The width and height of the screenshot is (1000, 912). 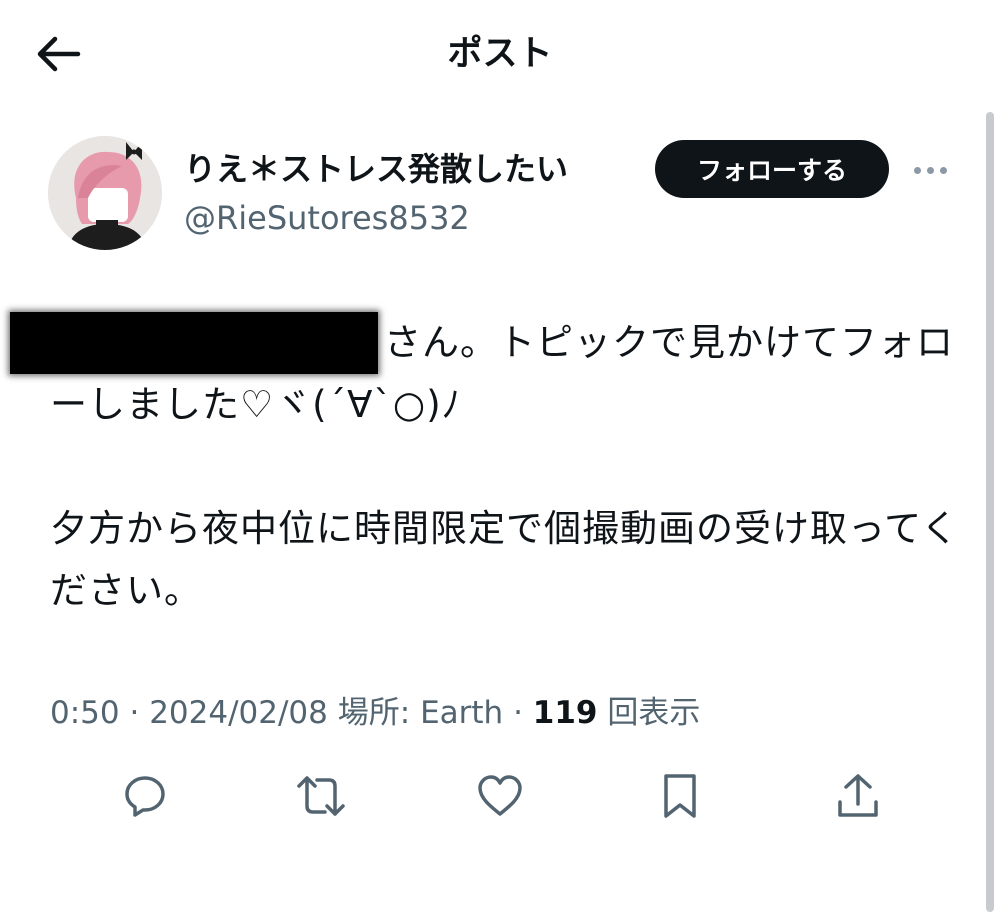 What do you see at coordinates (505, 467) in the screenshot?
I see `post-paragraph-spacer` at bounding box center [505, 467].